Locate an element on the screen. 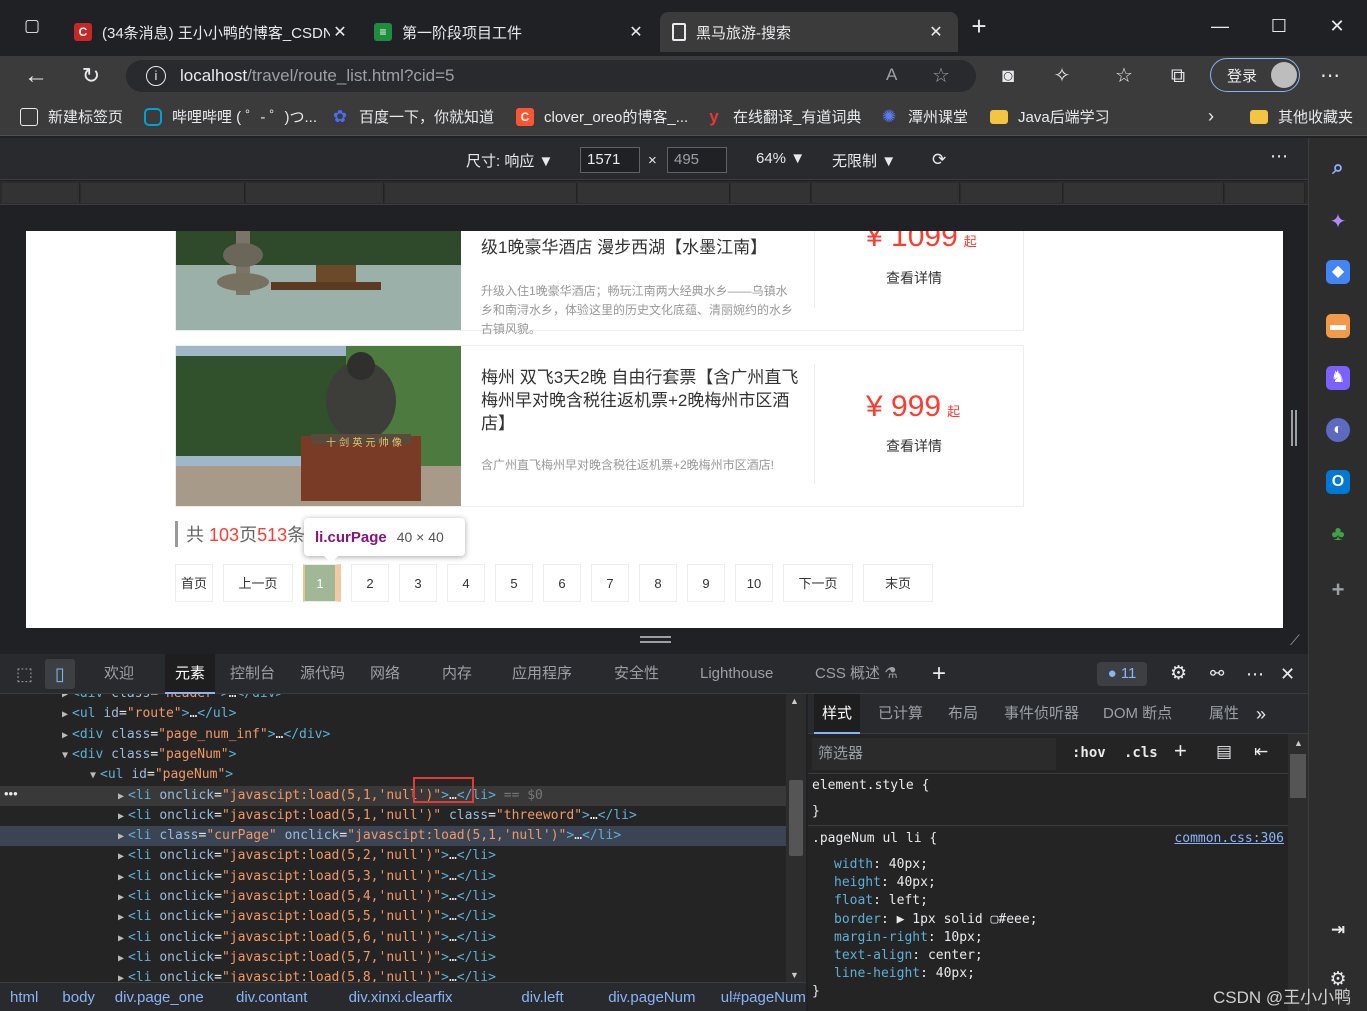 Image resolution: width=1367 pixels, height=1011 pixels. add-tab-icon: + is located at coordinates (939, 674).